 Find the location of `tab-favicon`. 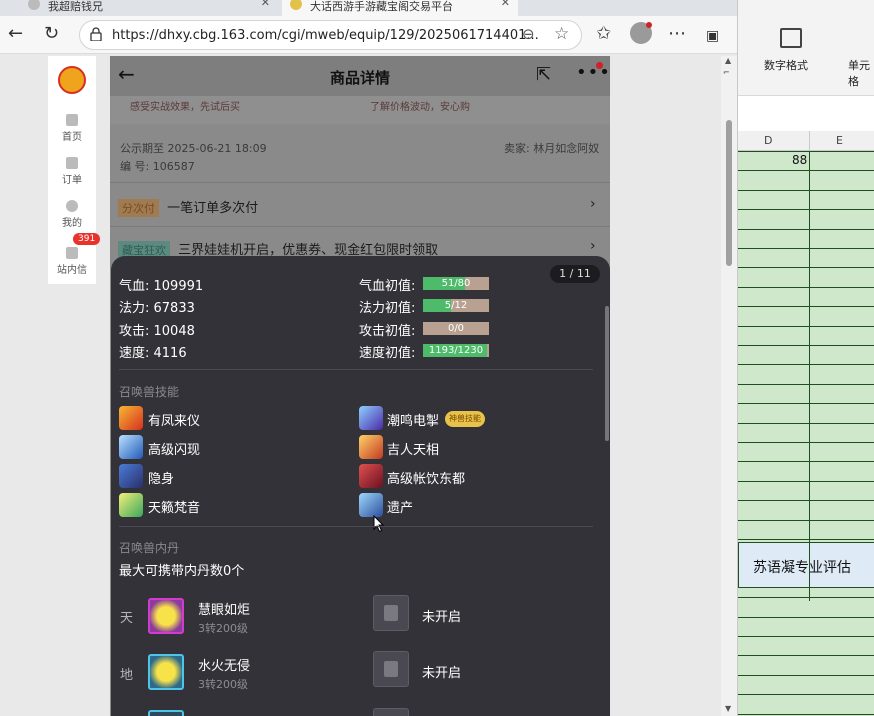

tab-favicon is located at coordinates (296, 5).